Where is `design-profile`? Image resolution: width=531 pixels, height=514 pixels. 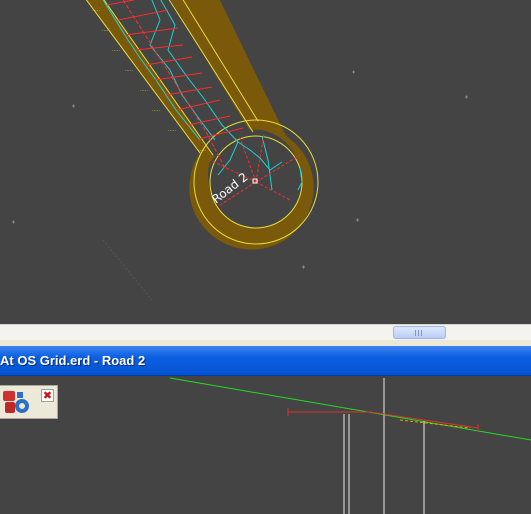 design-profile is located at coordinates (383, 420).